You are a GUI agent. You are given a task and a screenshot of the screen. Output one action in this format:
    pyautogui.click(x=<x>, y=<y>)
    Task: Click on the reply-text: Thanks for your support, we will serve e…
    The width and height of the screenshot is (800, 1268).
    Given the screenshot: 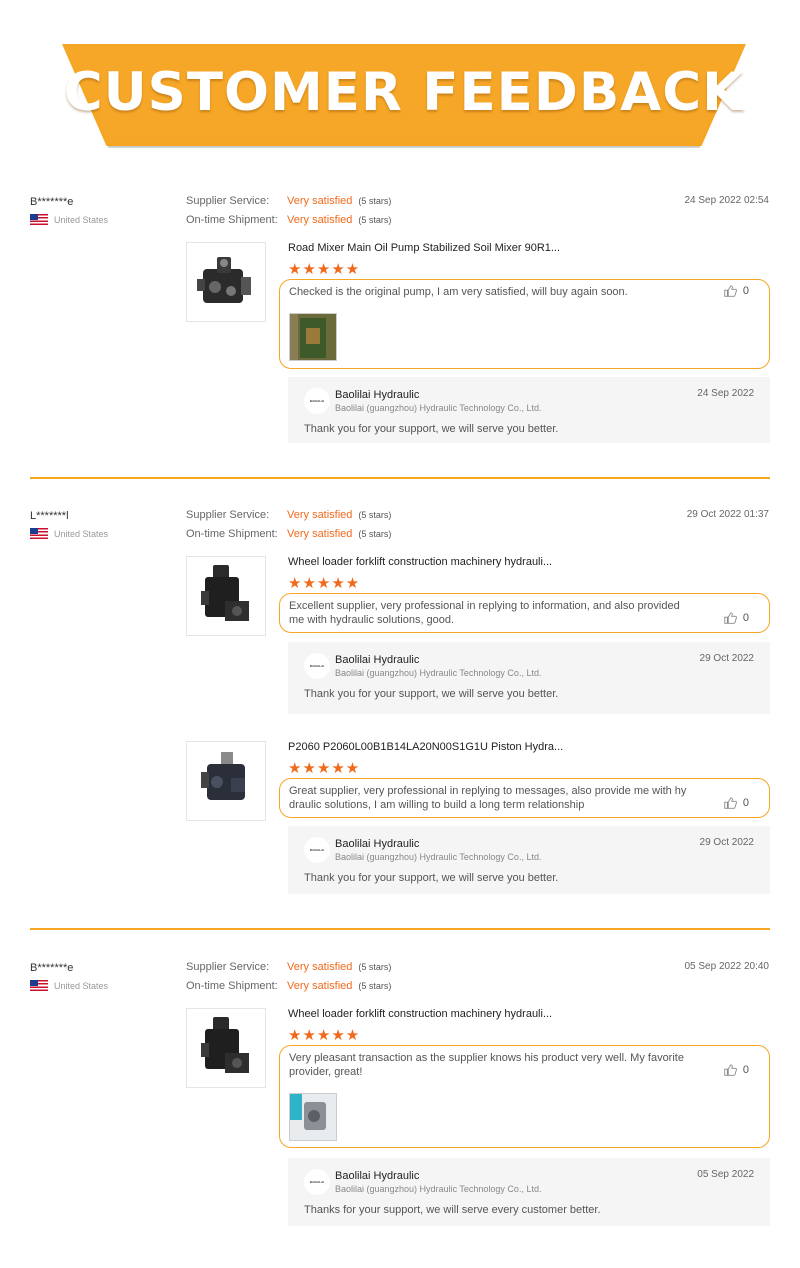 What is the action you would take?
    pyautogui.click(x=452, y=1210)
    